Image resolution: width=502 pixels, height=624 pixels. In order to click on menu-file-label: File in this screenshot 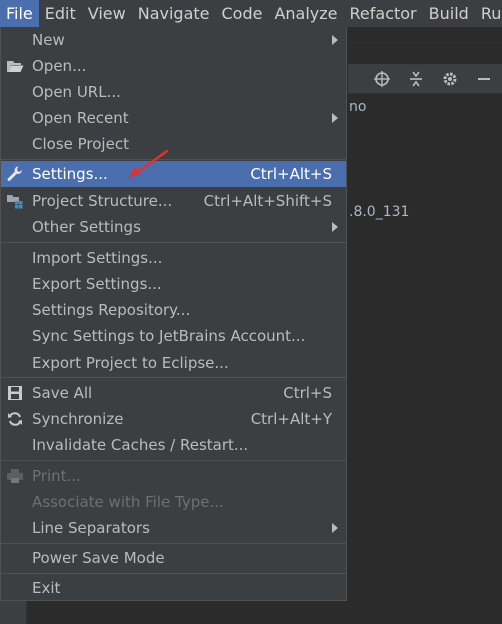, I will do `click(19, 13)`.